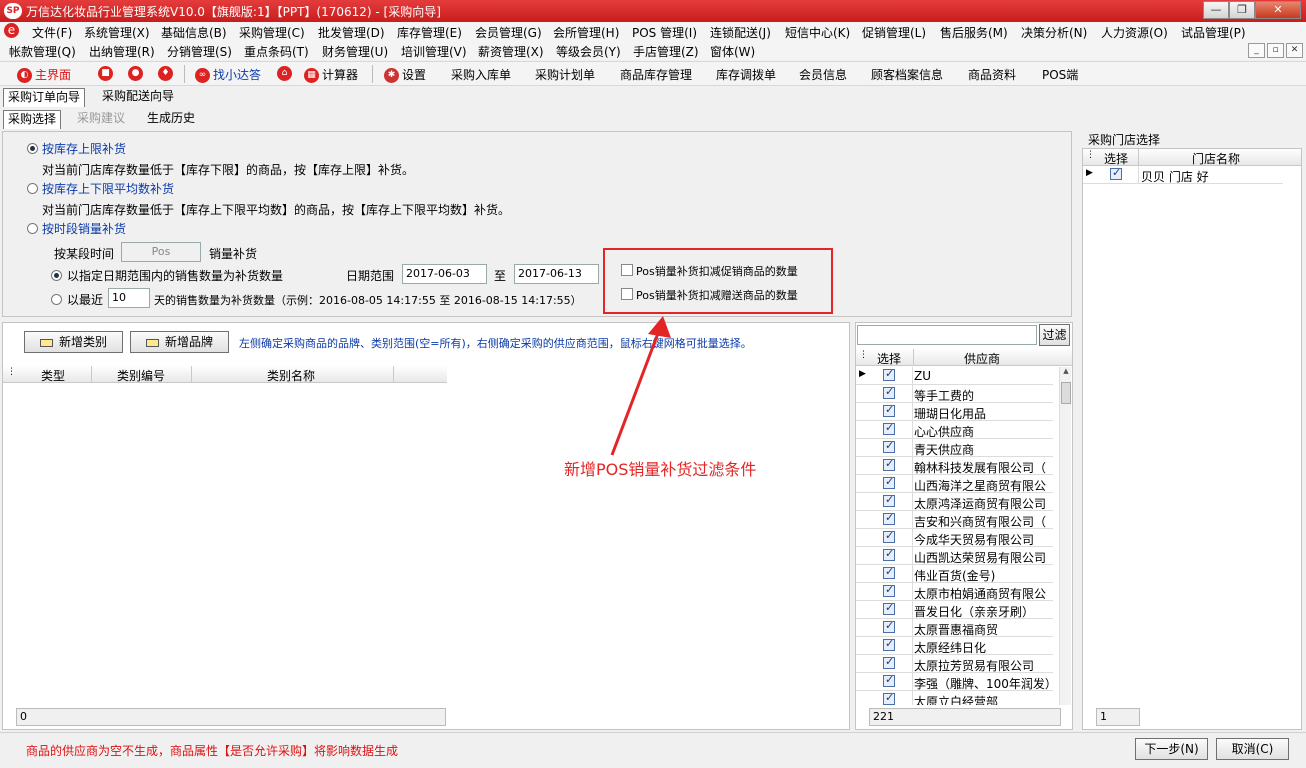 The height and width of the screenshot is (768, 1306). What do you see at coordinates (556, 274) in the screenshot?
I see `date-to-input: 2017-06-13` at bounding box center [556, 274].